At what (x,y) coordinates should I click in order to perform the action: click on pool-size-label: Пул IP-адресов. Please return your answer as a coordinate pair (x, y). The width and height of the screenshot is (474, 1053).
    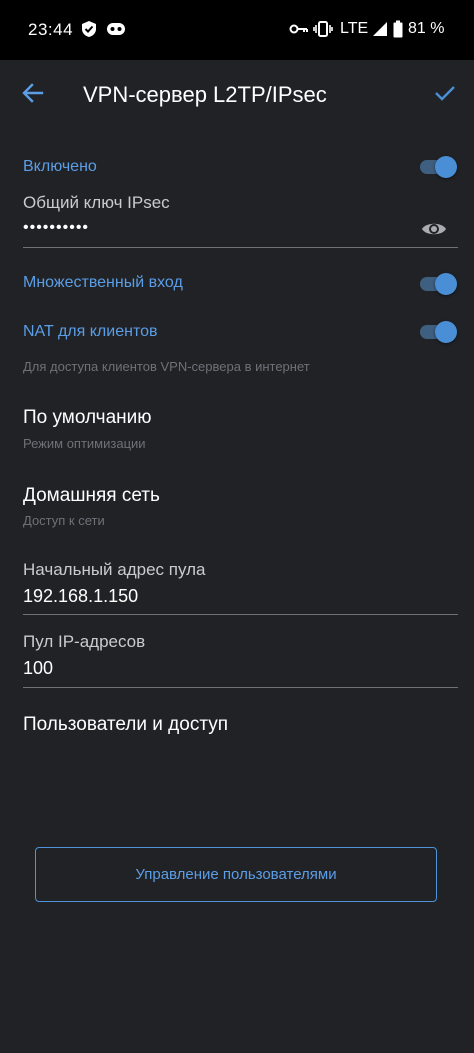
    Looking at the image, I should click on (84, 641).